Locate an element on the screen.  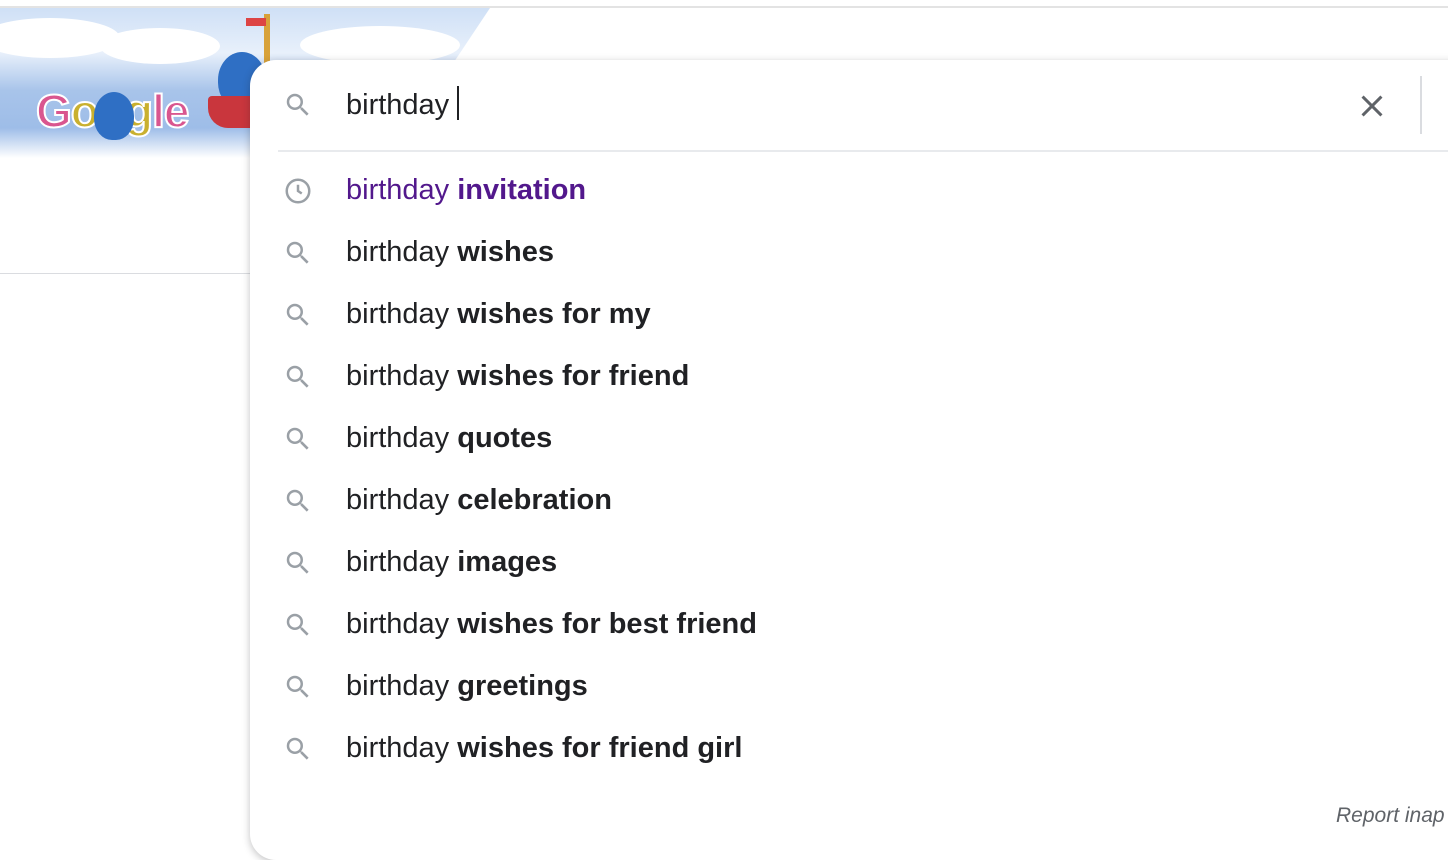
search-box-divider is located at coordinates (1421, 105).